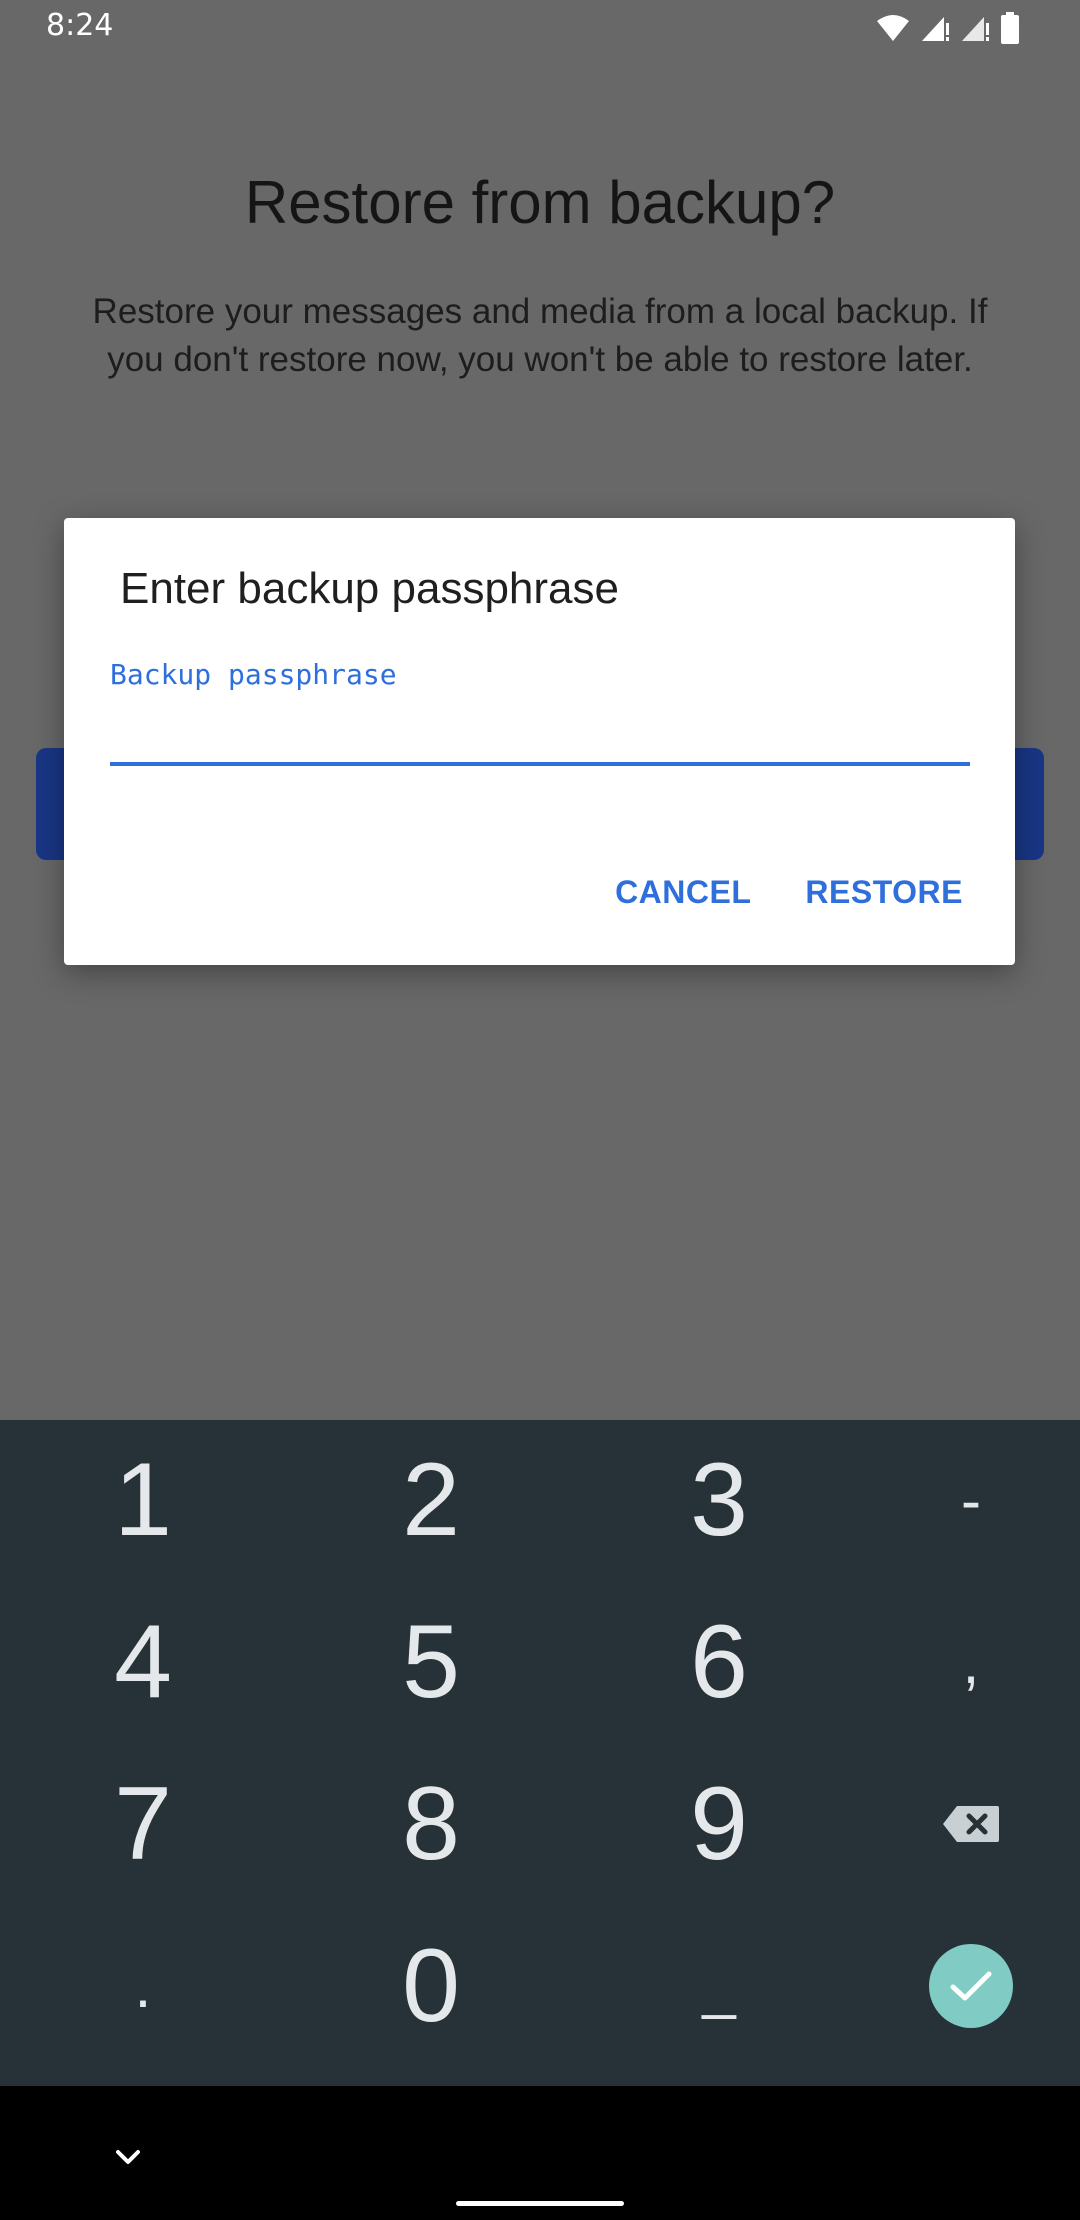  I want to click on restore-button: RESTORE, so click(884, 892).